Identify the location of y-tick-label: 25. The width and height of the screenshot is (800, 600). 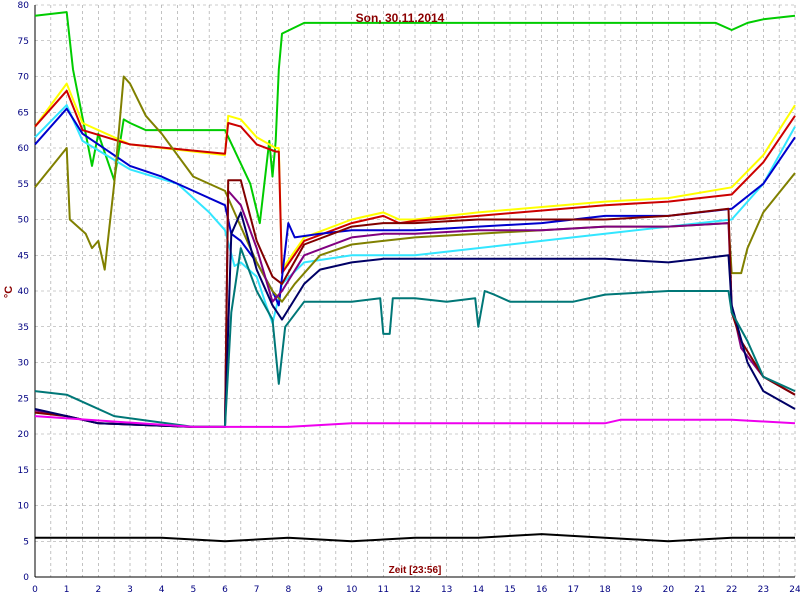
(23, 399).